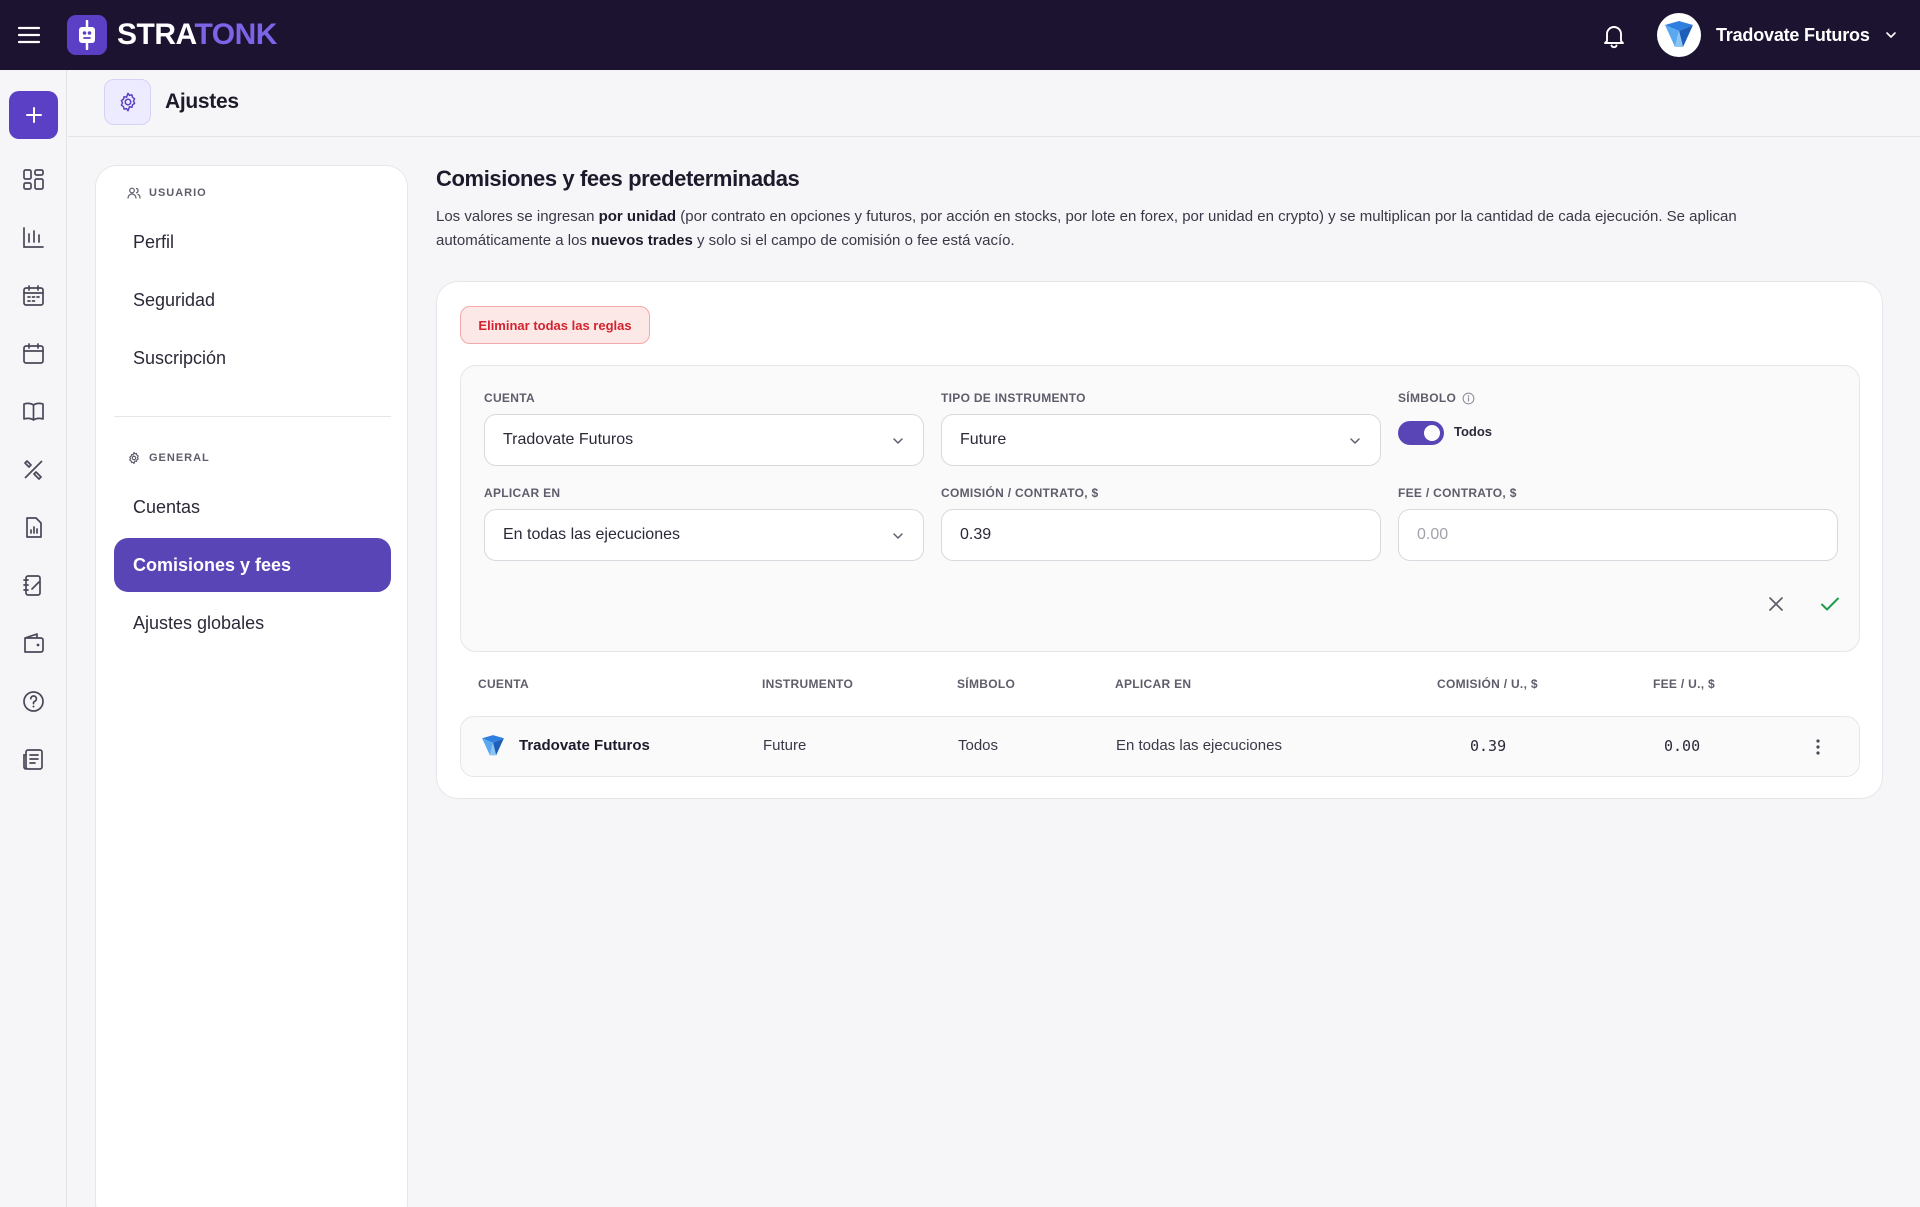  I want to click on left-rail, so click(33, 638).